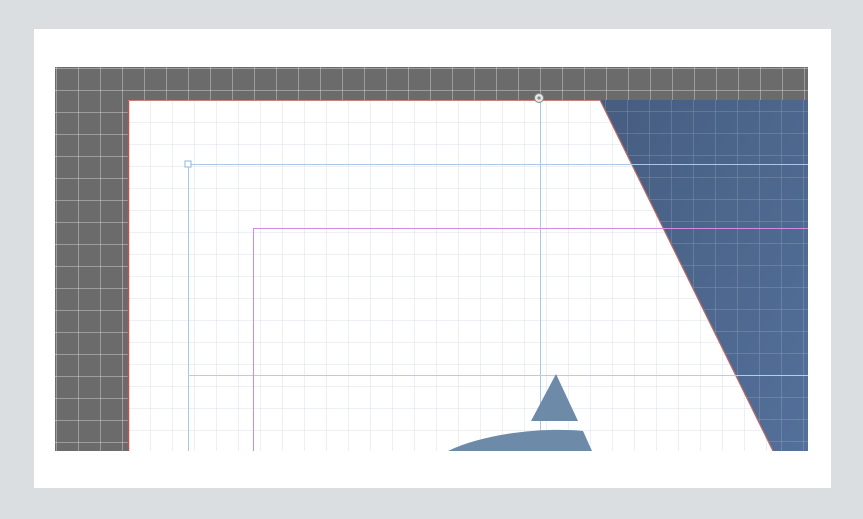 This screenshot has height=519, width=863. What do you see at coordinates (539, 98) in the screenshot?
I see `rotation-handle-icon` at bounding box center [539, 98].